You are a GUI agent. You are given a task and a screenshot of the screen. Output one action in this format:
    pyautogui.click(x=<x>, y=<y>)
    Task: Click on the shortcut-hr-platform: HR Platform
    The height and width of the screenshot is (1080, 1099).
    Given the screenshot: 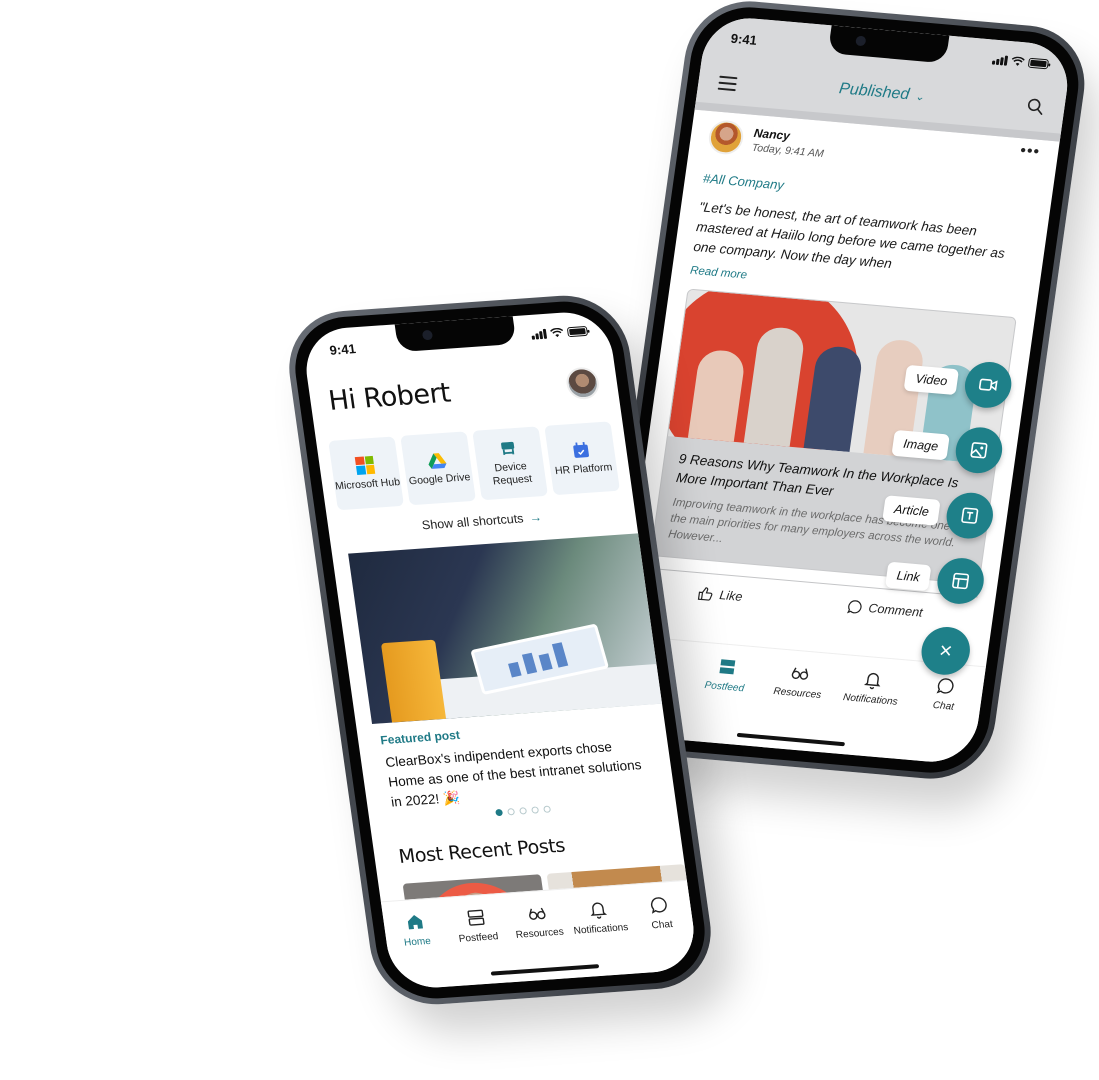 What is the action you would take?
    pyautogui.click(x=582, y=458)
    